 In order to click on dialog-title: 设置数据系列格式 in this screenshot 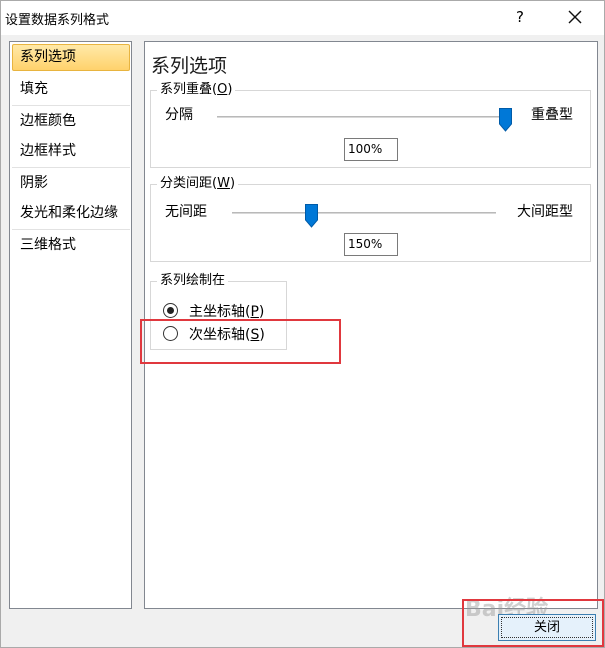, I will do `click(57, 20)`.